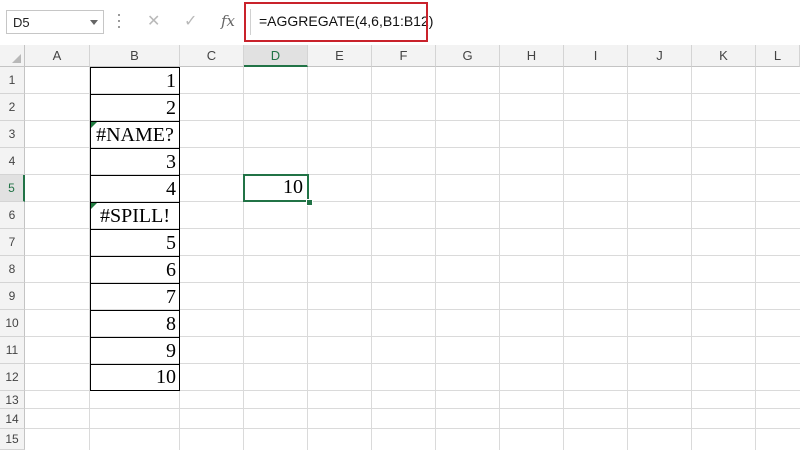  I want to click on cell-b10: 8, so click(135, 324).